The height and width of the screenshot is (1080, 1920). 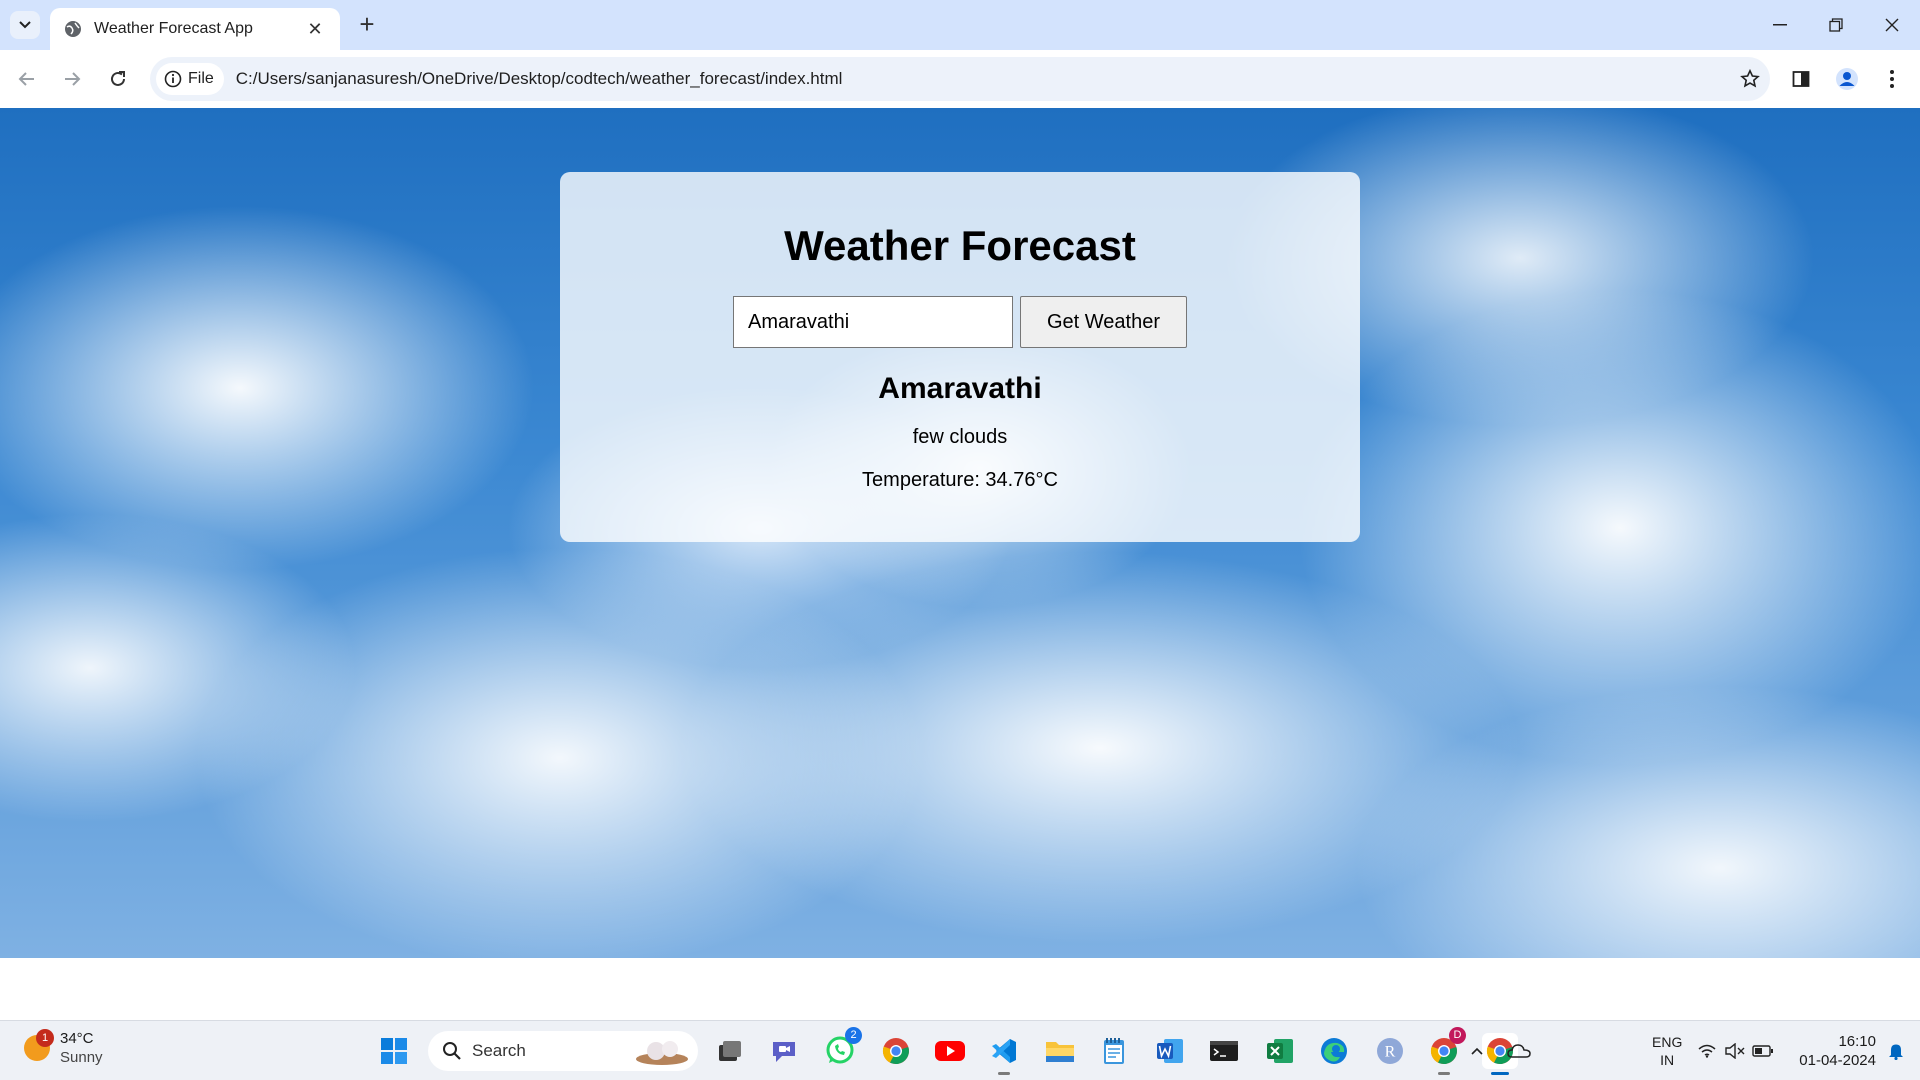 I want to click on wifi-button, so click(x=1707, y=1051).